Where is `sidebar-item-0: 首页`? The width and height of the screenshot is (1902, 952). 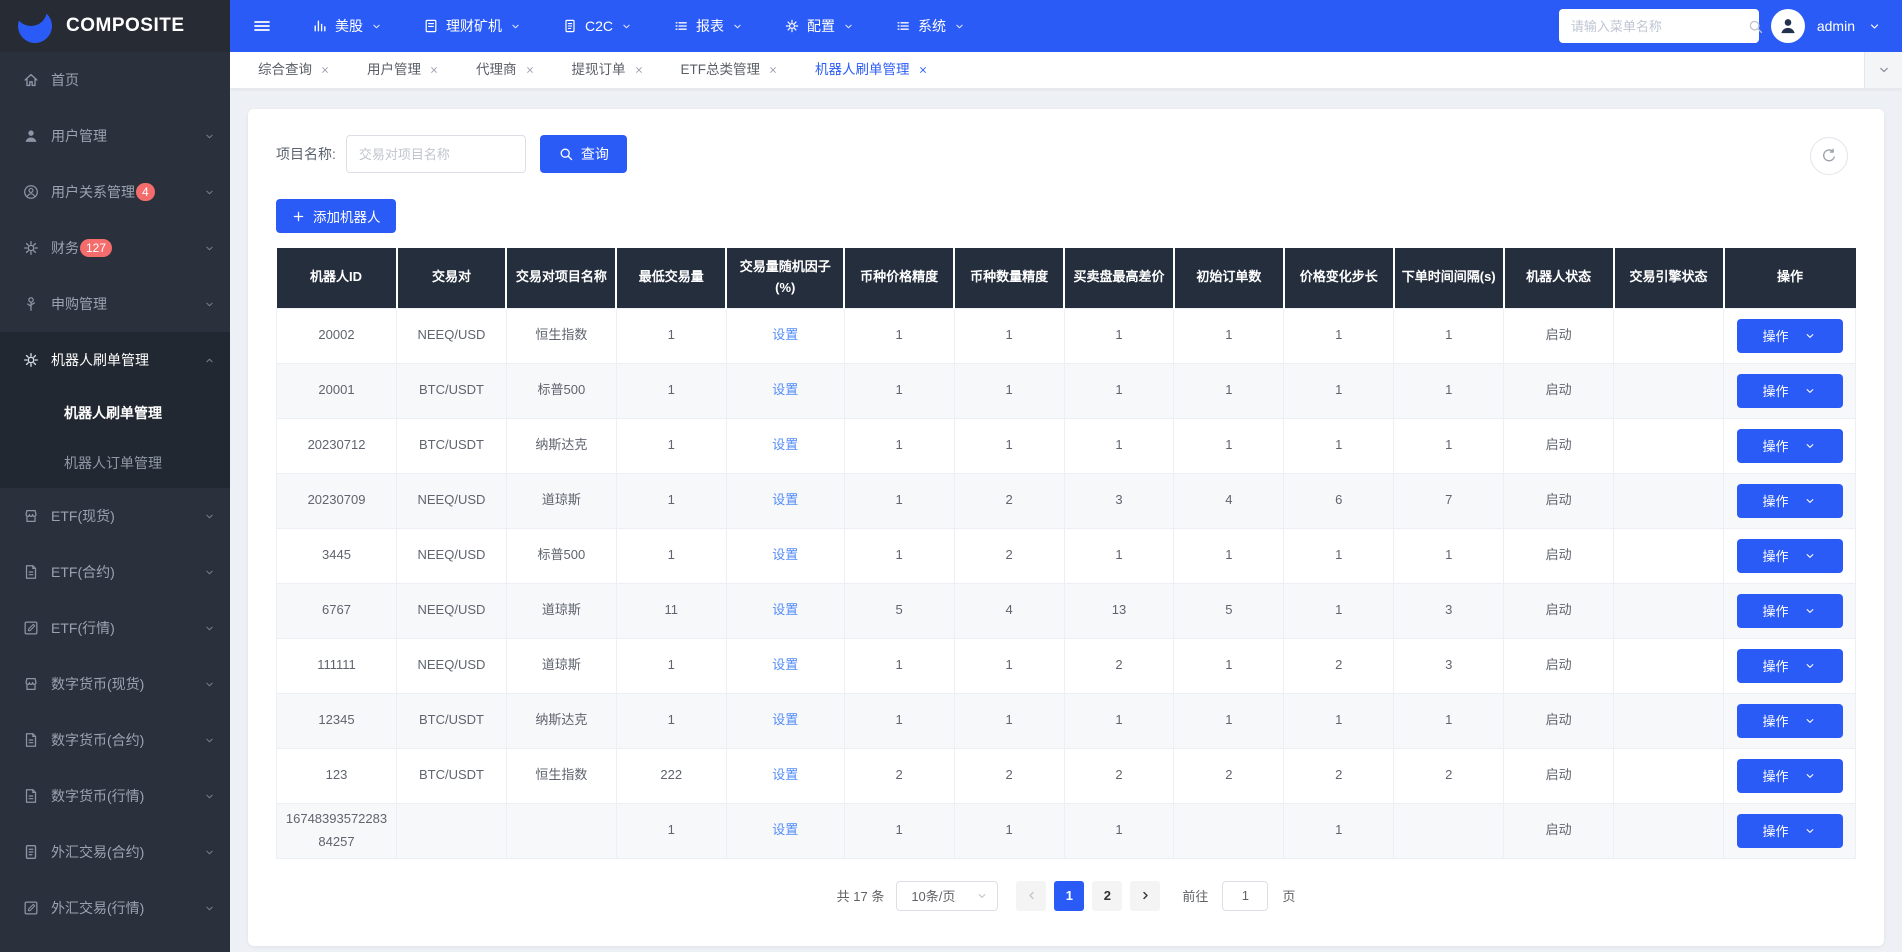
sidebar-item-0: 首页 is located at coordinates (115, 80).